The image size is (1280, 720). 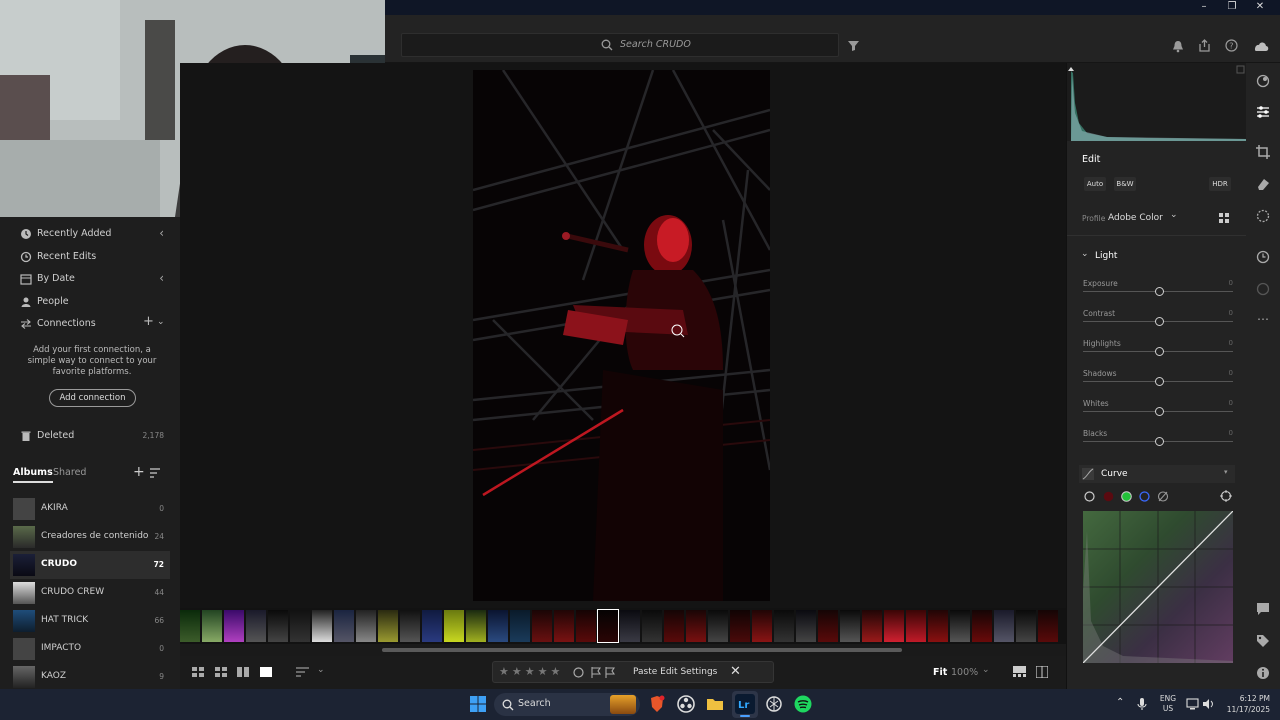 I want to click on history-icon, so click(x=1263, y=257).